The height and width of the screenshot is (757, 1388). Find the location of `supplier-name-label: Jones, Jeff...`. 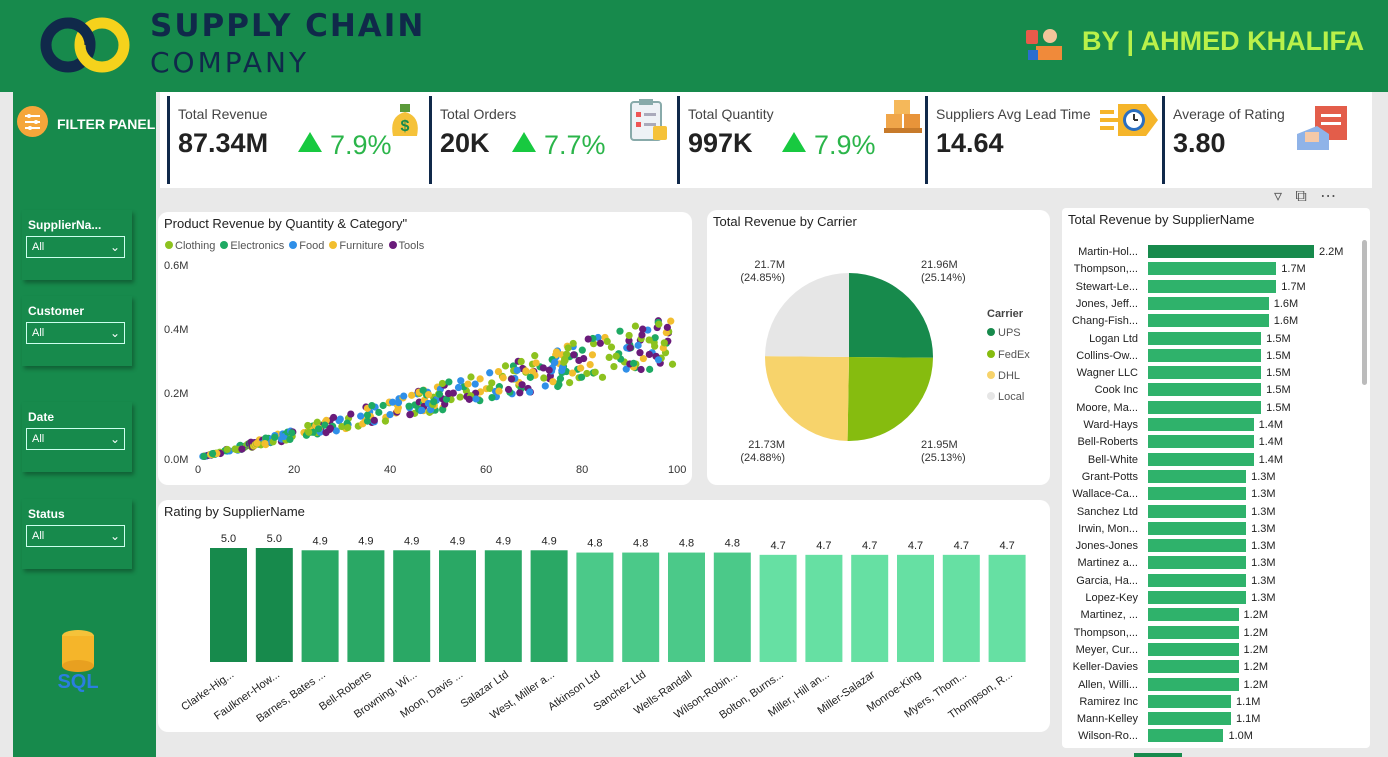

supplier-name-label: Jones, Jeff... is located at coordinates (1106, 303).